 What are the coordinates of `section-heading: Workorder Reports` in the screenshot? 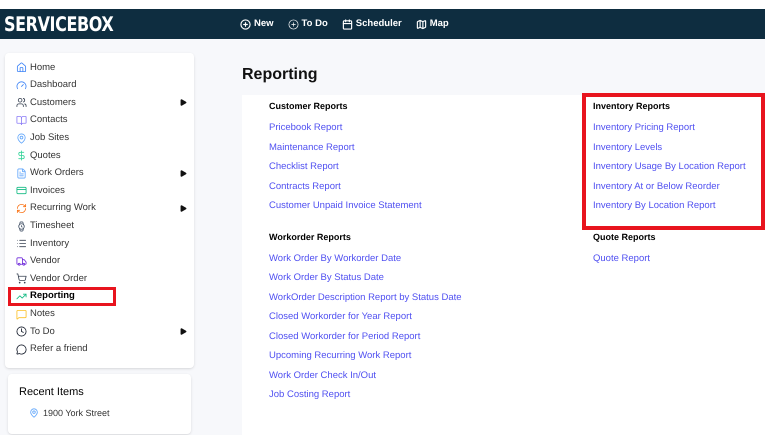 It's located at (310, 237).